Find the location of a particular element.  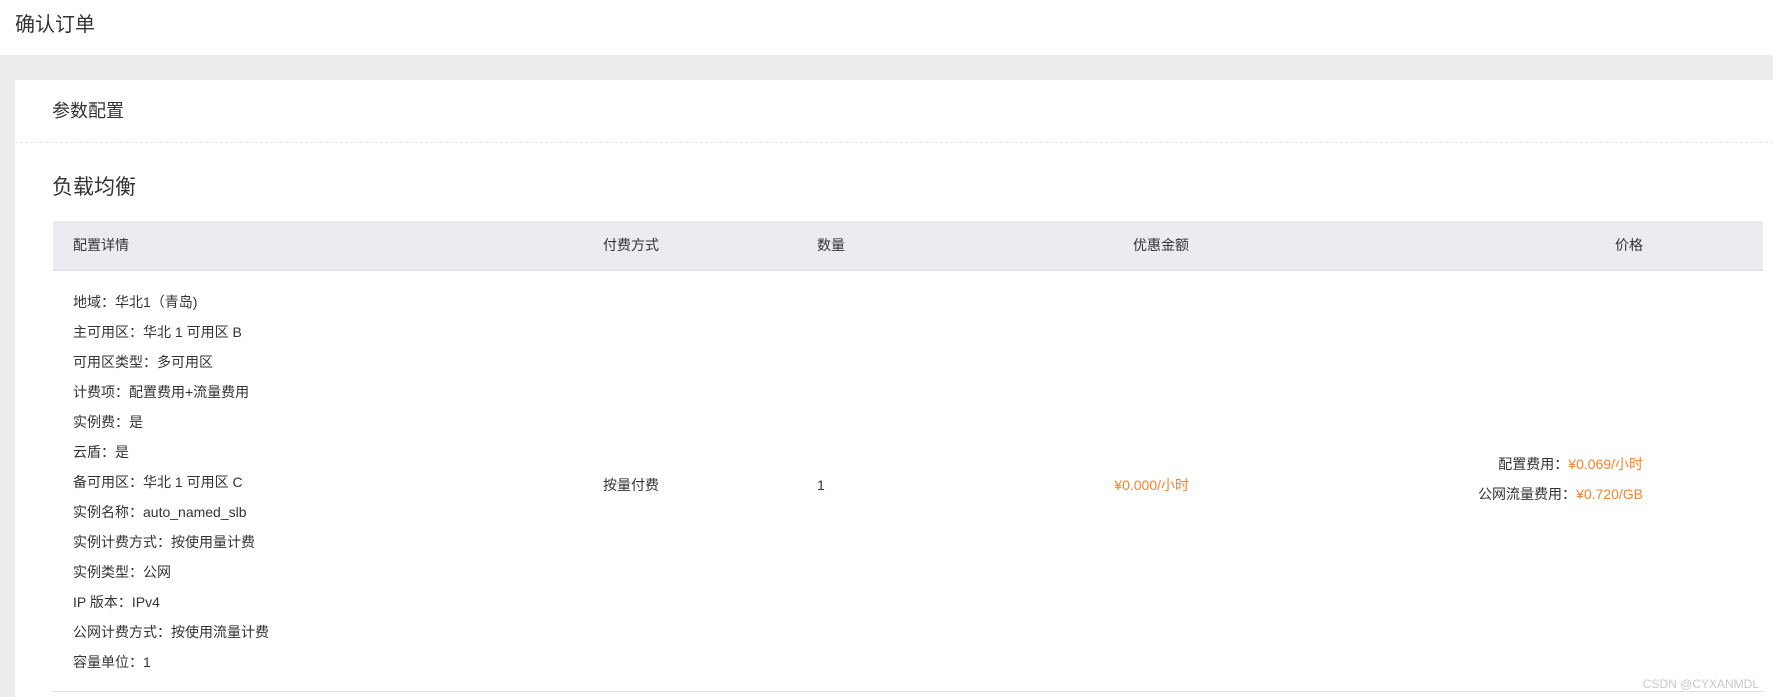

header-payment-method: 付费方式 is located at coordinates (631, 245).